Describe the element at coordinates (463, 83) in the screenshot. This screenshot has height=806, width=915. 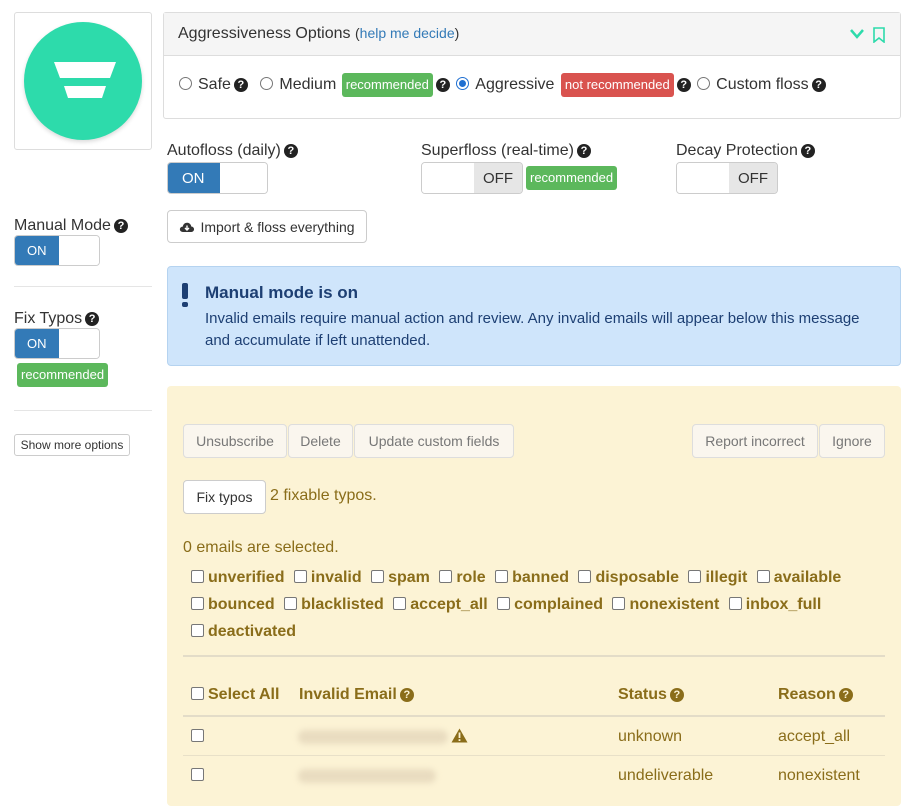
I see `aggressive-radio` at that location.